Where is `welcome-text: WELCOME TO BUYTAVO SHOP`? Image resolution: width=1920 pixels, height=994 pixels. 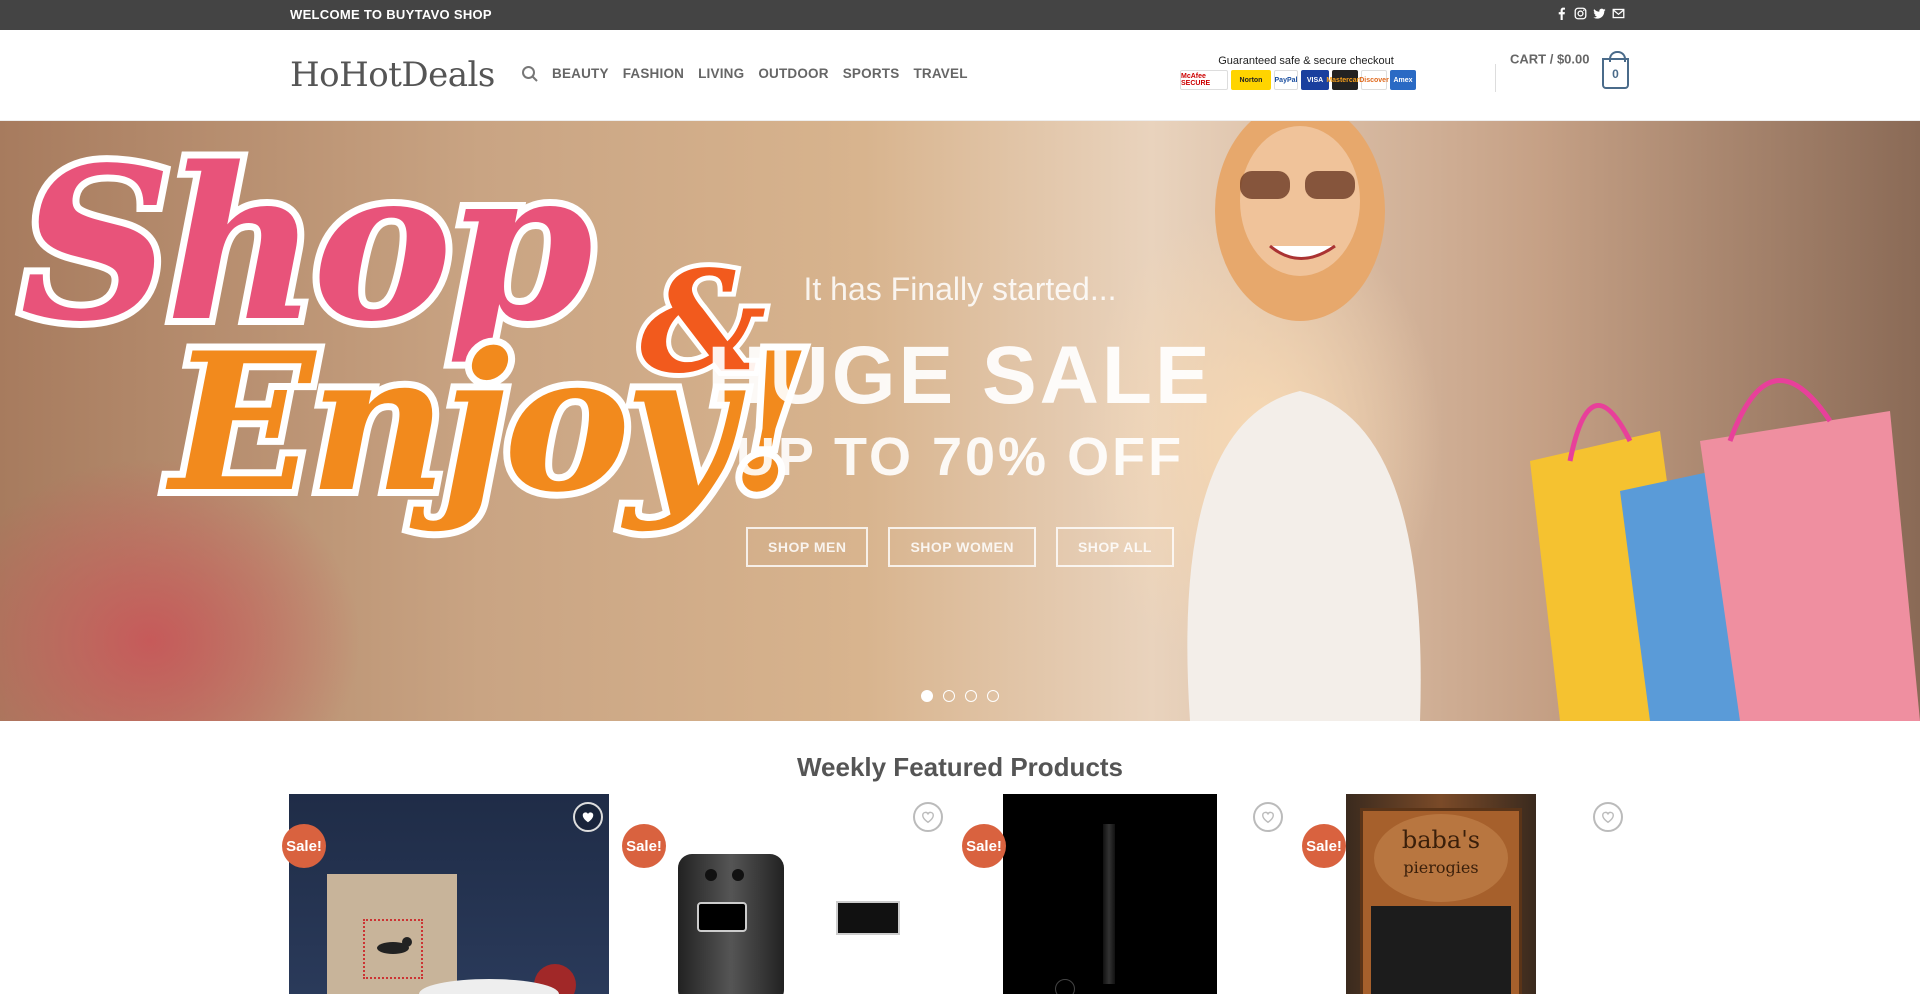 welcome-text: WELCOME TO BUYTAVO SHOP is located at coordinates (391, 14).